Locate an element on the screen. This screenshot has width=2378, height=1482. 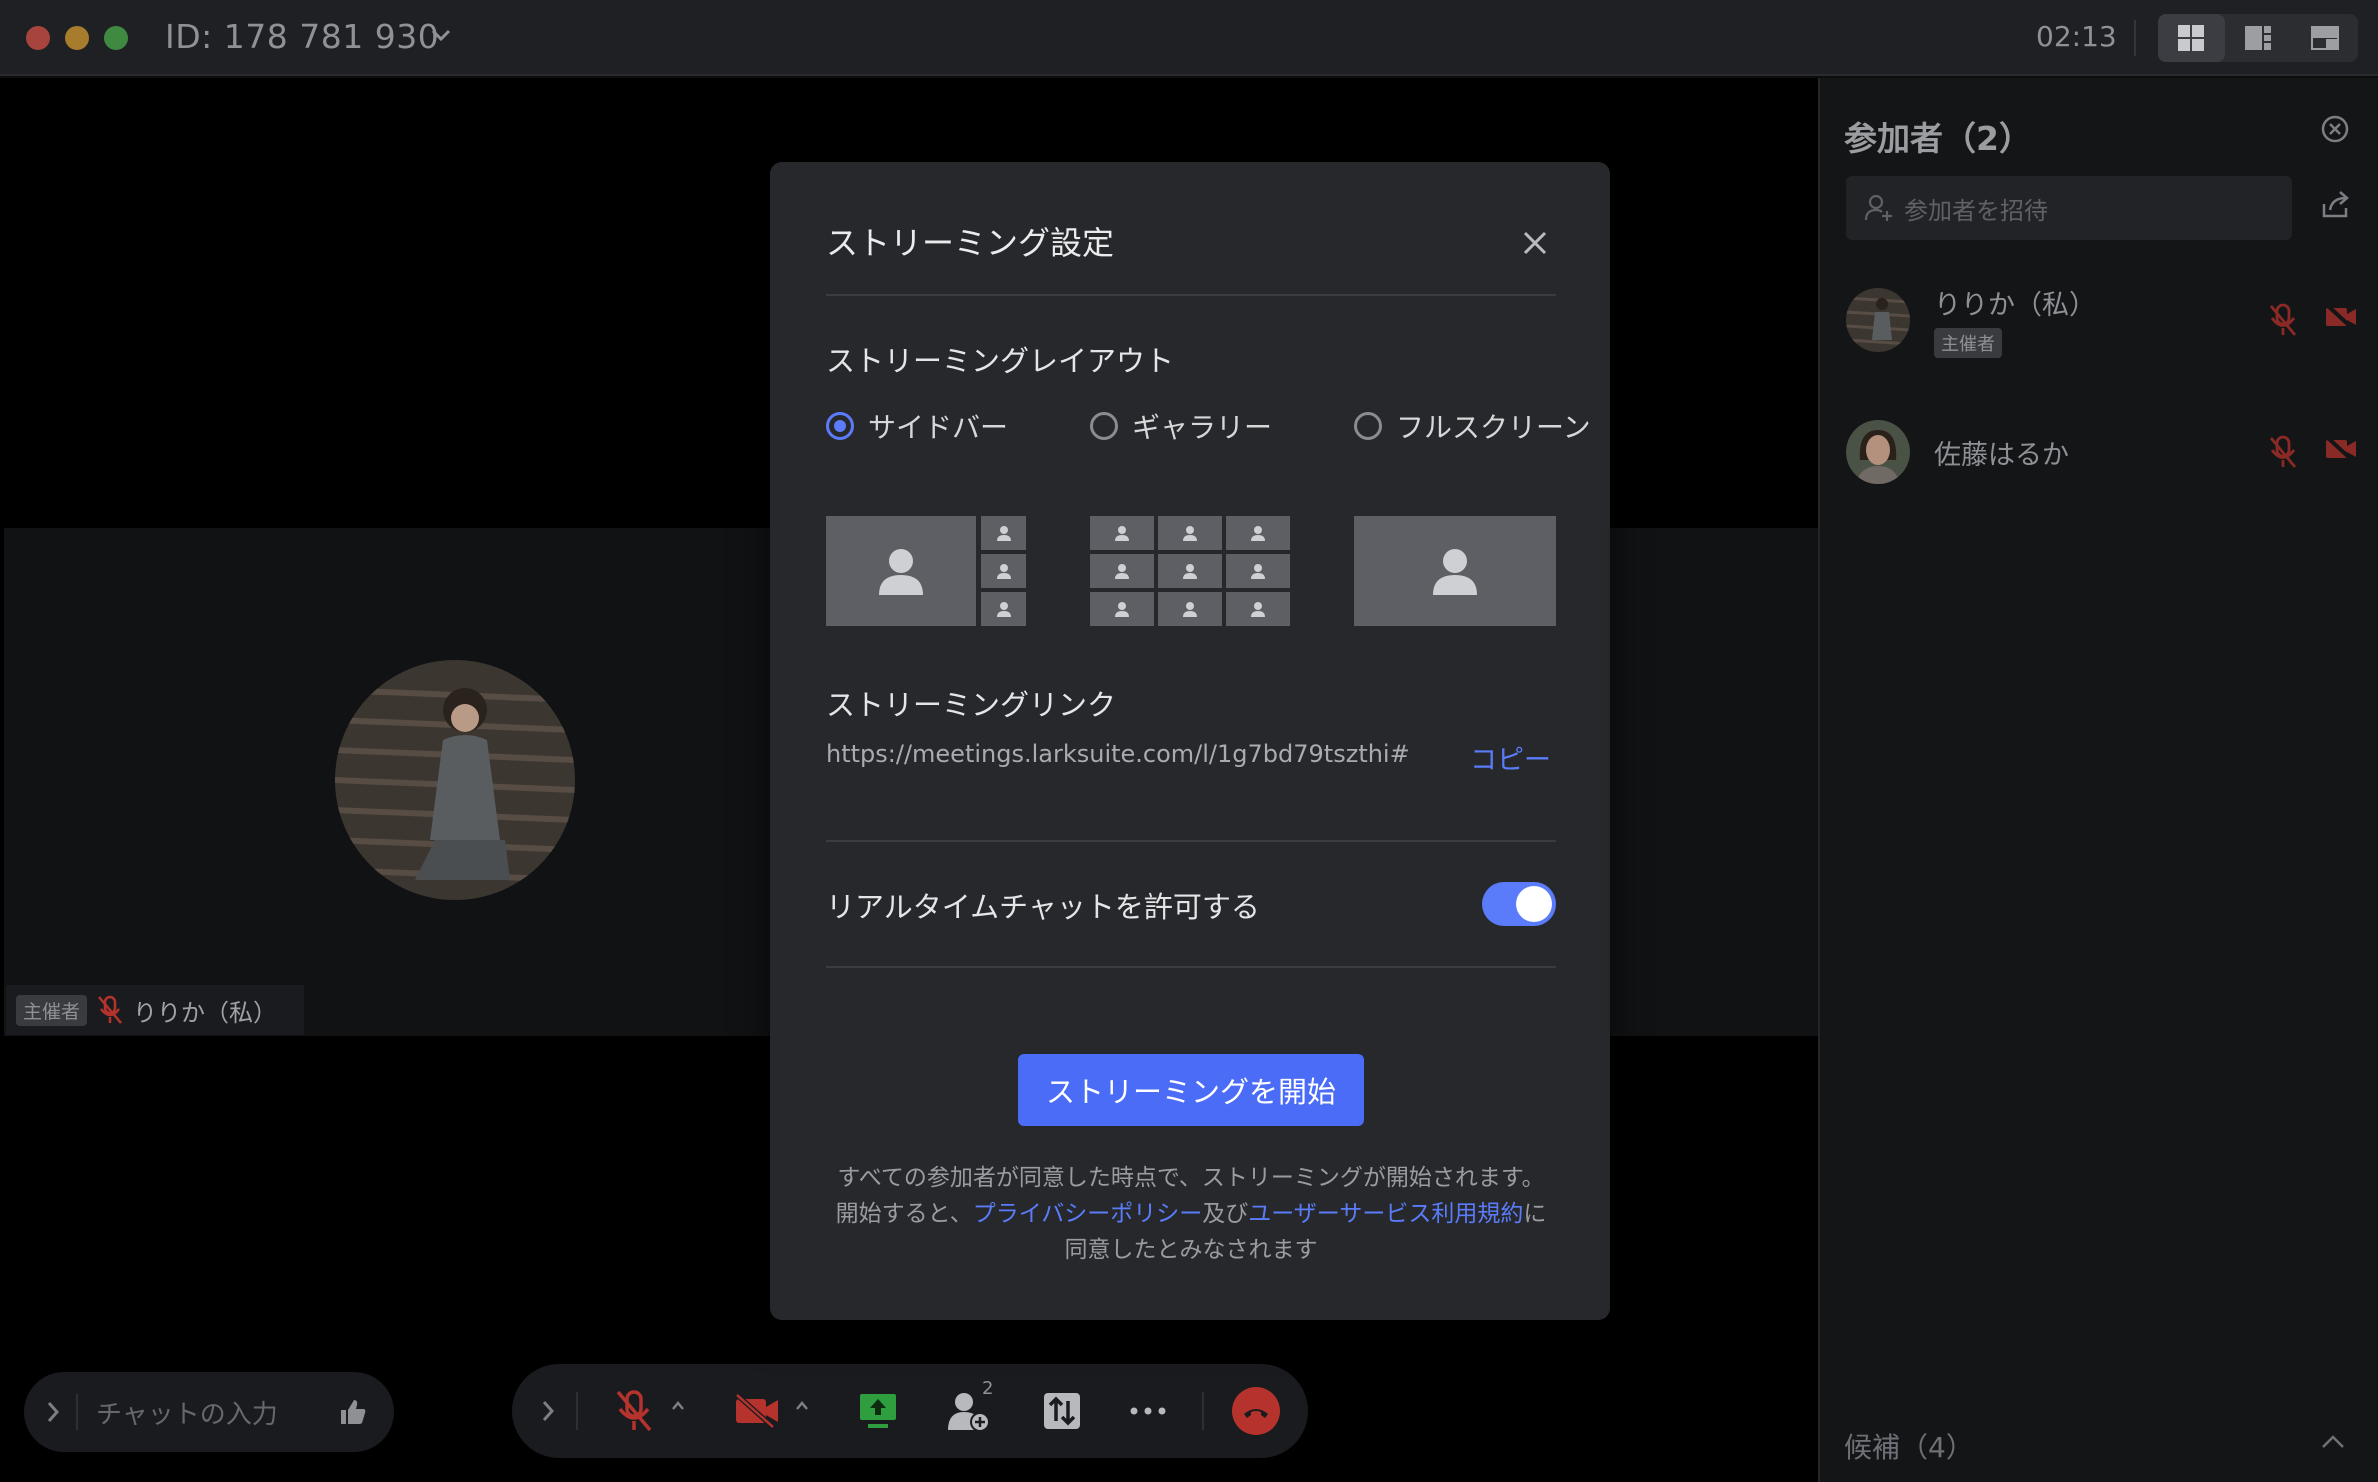
collapse-controls-button is located at coordinates (548, 1411).